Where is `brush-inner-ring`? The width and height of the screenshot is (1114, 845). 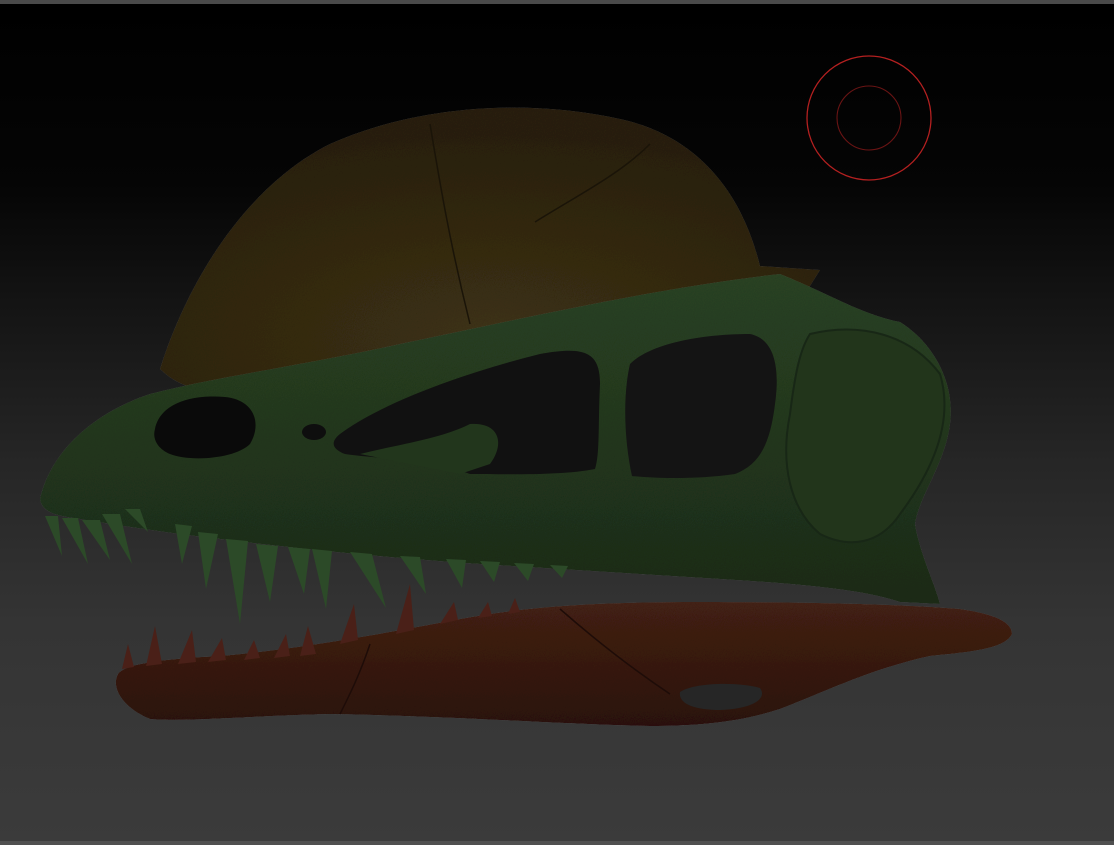
brush-inner-ring is located at coordinates (869, 118).